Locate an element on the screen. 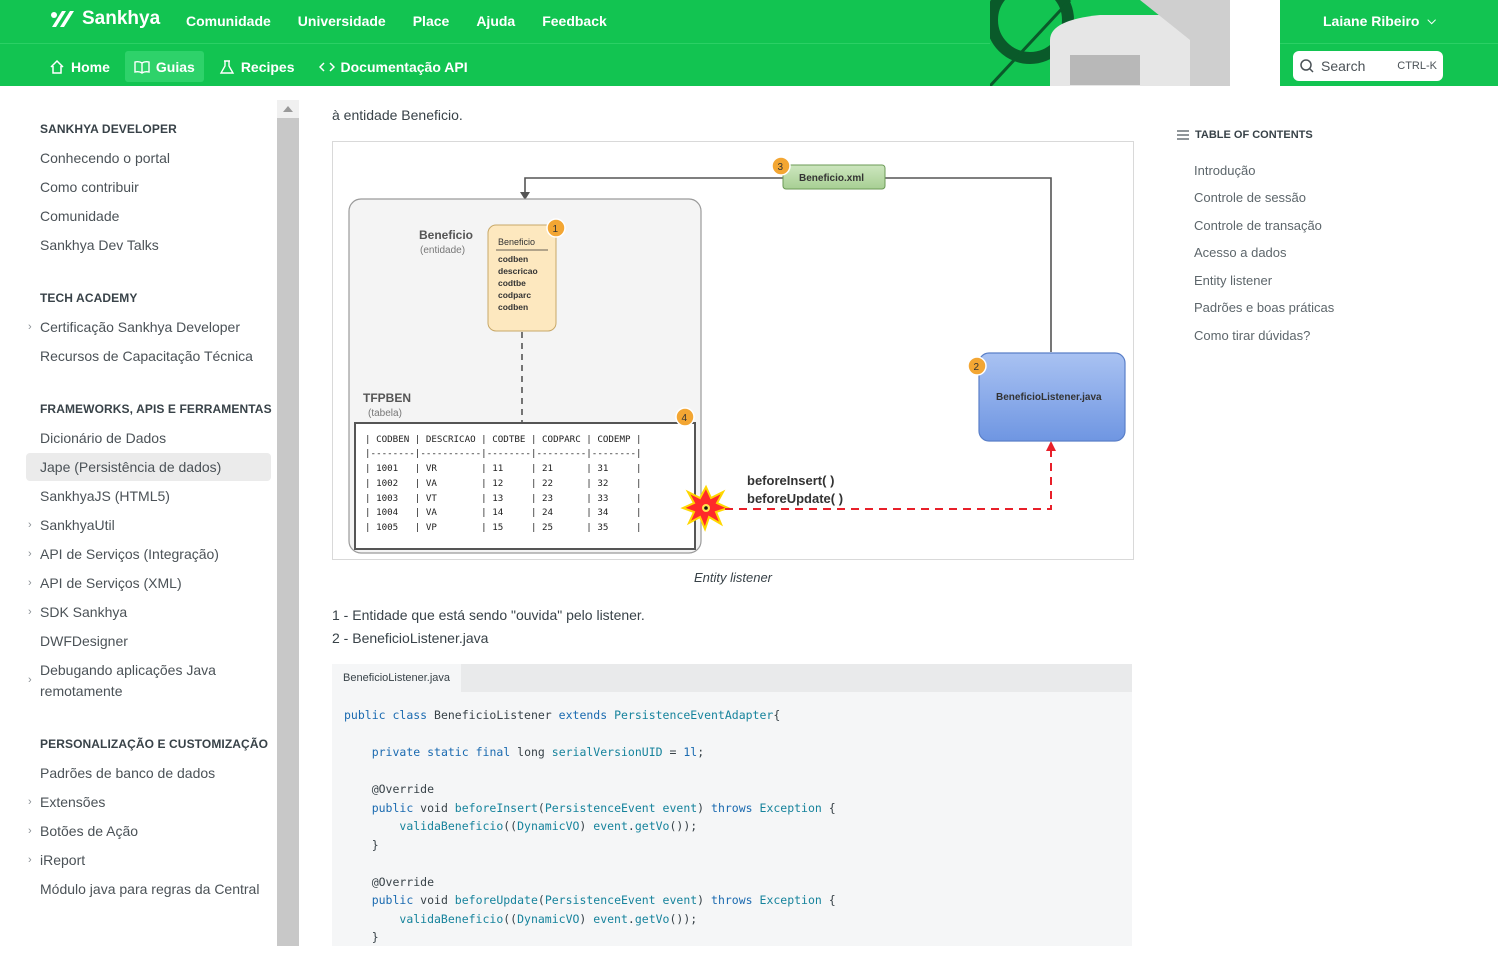 Image resolution: width=1498 pixels, height=961 pixels. list-icon is located at coordinates (1183, 135).